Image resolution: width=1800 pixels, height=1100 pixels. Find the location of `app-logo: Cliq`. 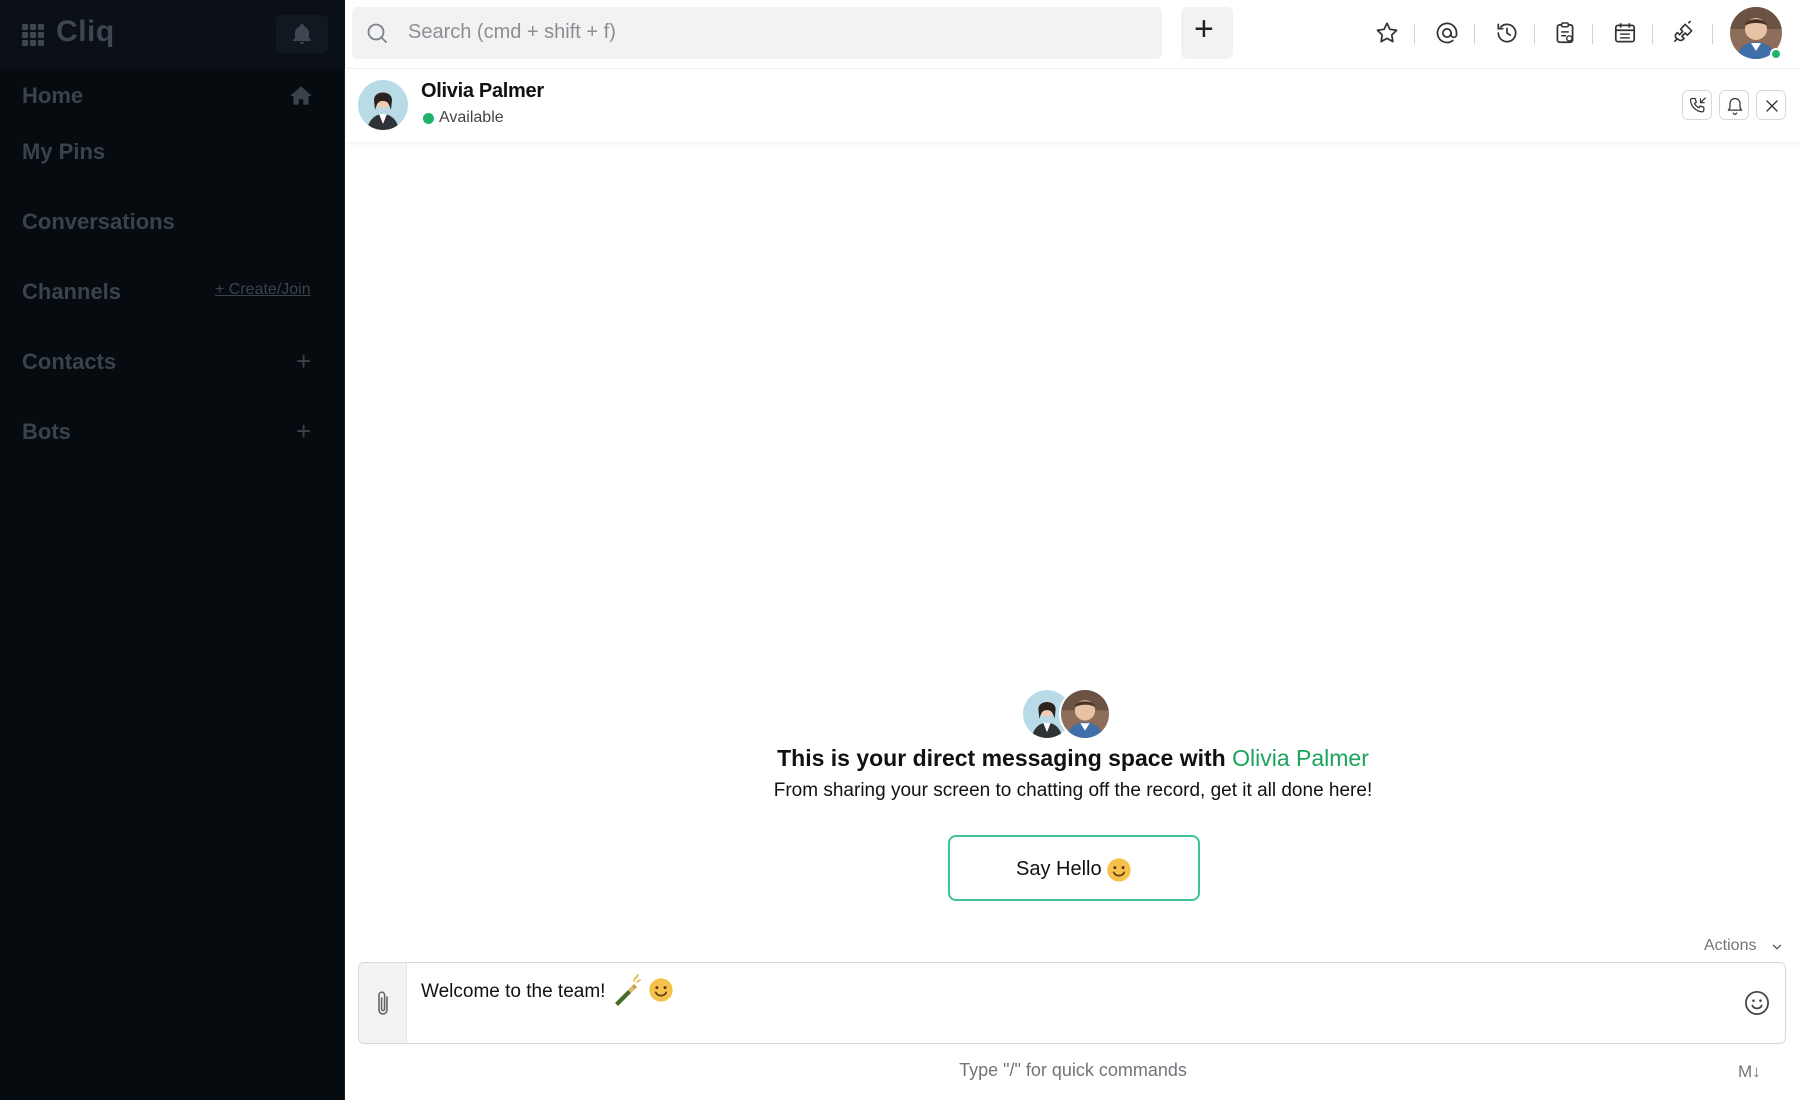

app-logo: Cliq is located at coordinates (85, 31).